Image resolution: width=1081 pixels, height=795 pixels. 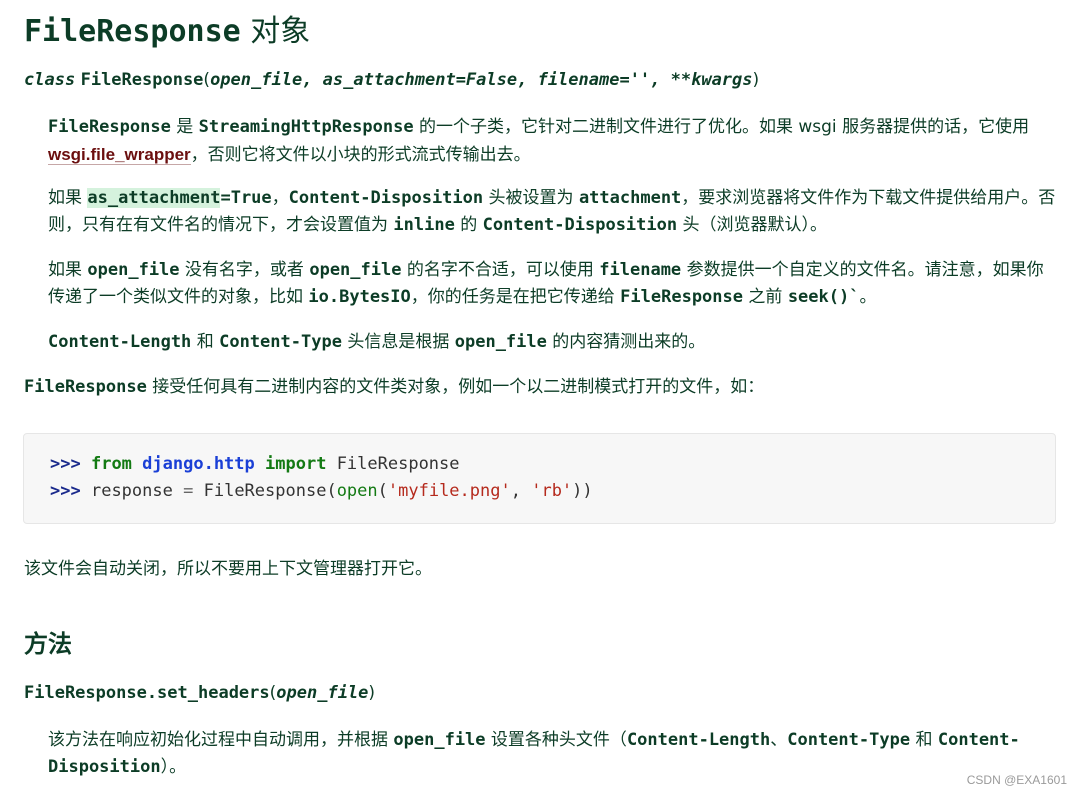 I want to click on inline-code: attachment, so click(x=630, y=198).